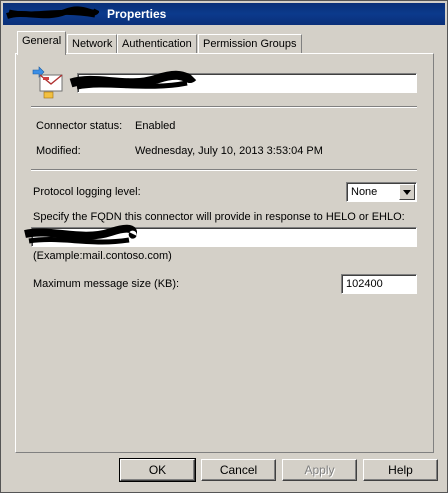  Describe the element at coordinates (229, 151) in the screenshot. I see `modified-value: Wednesday, July 10, 2013 3:53:04 PM` at that location.